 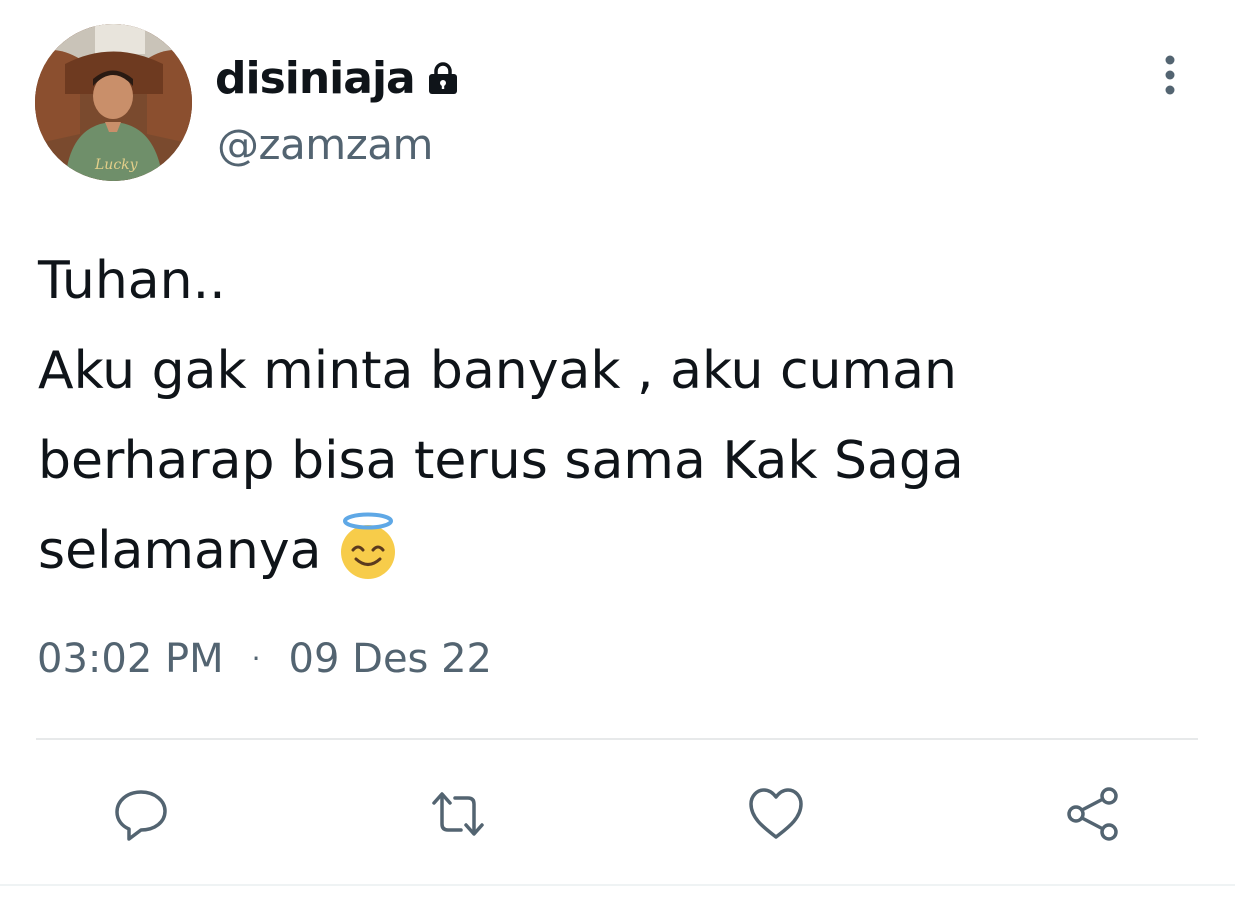 I want to click on tweet-date: 09 Des 22, so click(x=390, y=659).